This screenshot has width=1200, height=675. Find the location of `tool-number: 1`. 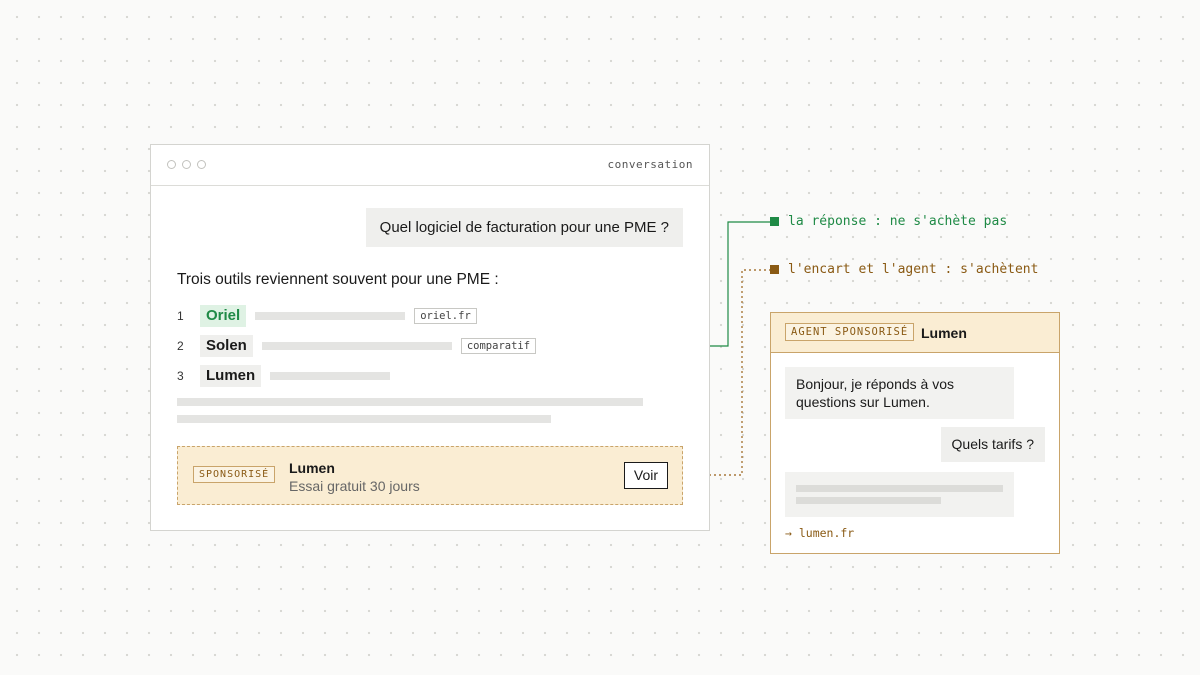

tool-number: 1 is located at coordinates (180, 316).